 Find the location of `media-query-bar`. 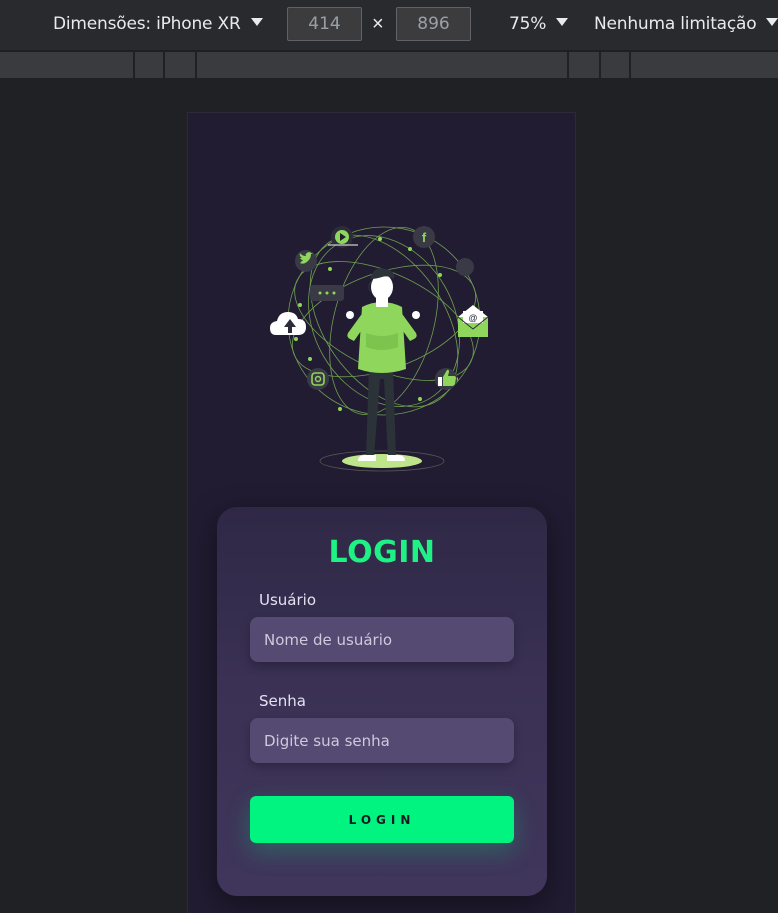

media-query-bar is located at coordinates (389, 64).